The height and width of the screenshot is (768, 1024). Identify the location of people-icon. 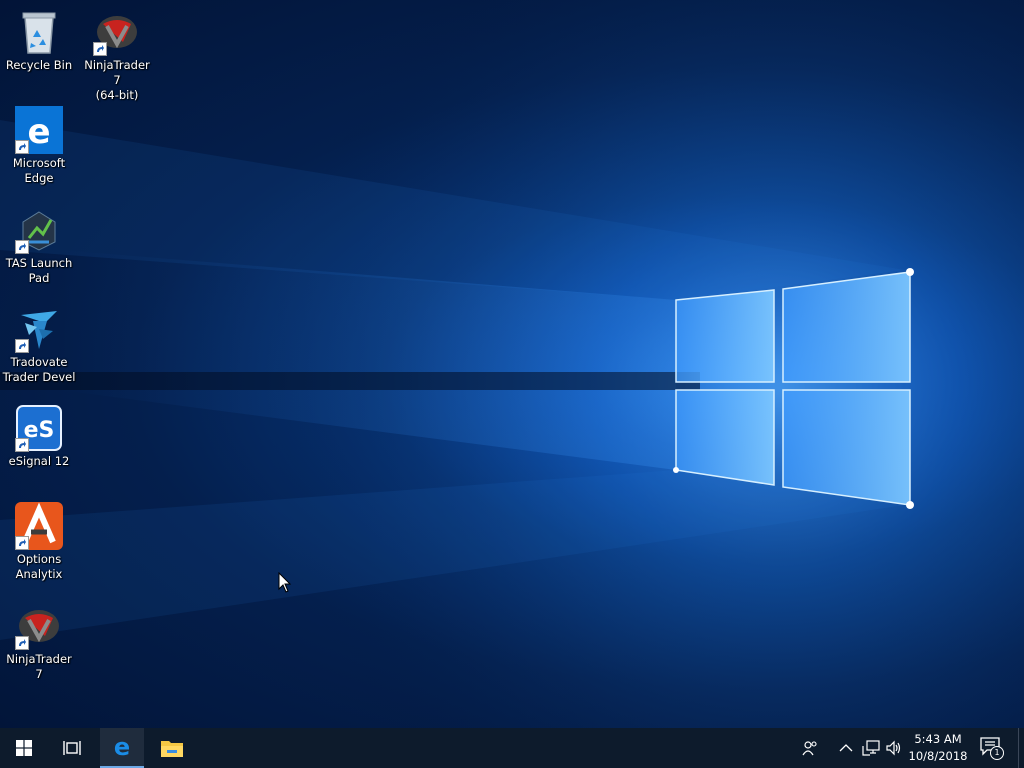
(809, 748).